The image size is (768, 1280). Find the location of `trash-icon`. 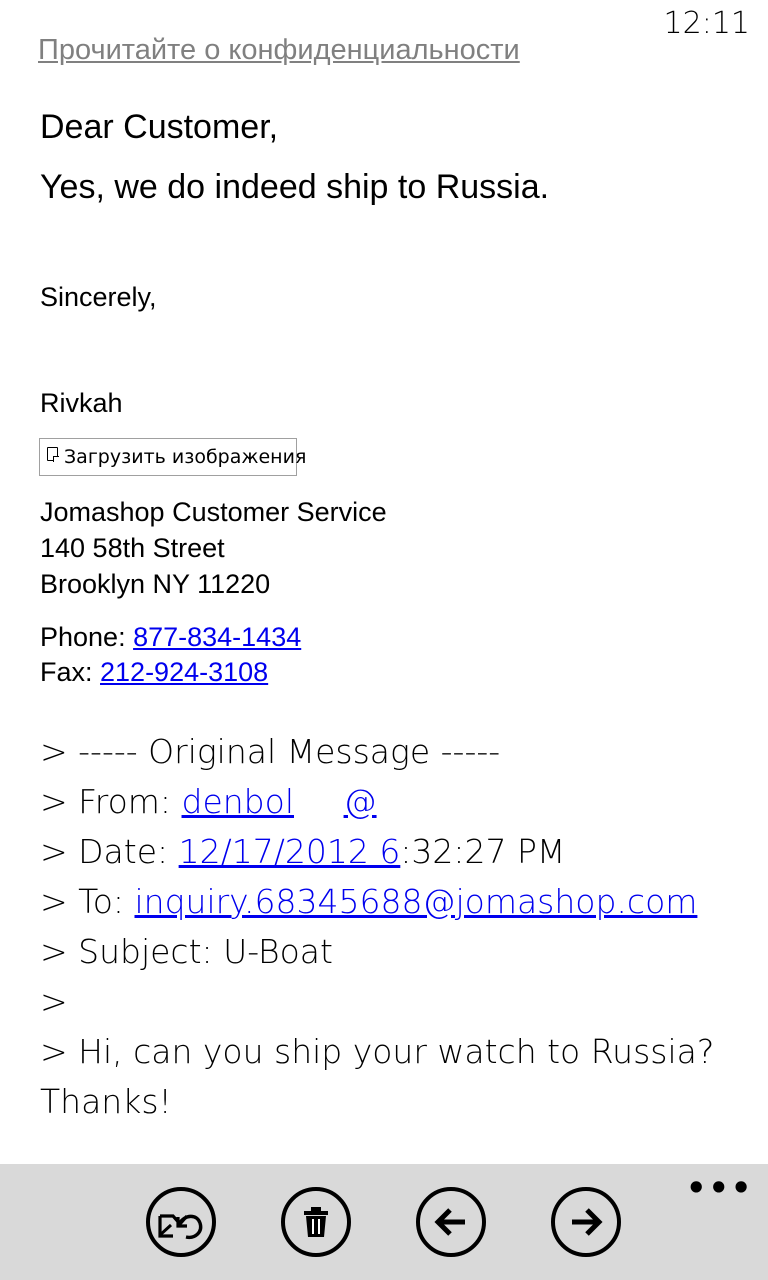

trash-icon is located at coordinates (316, 1222).